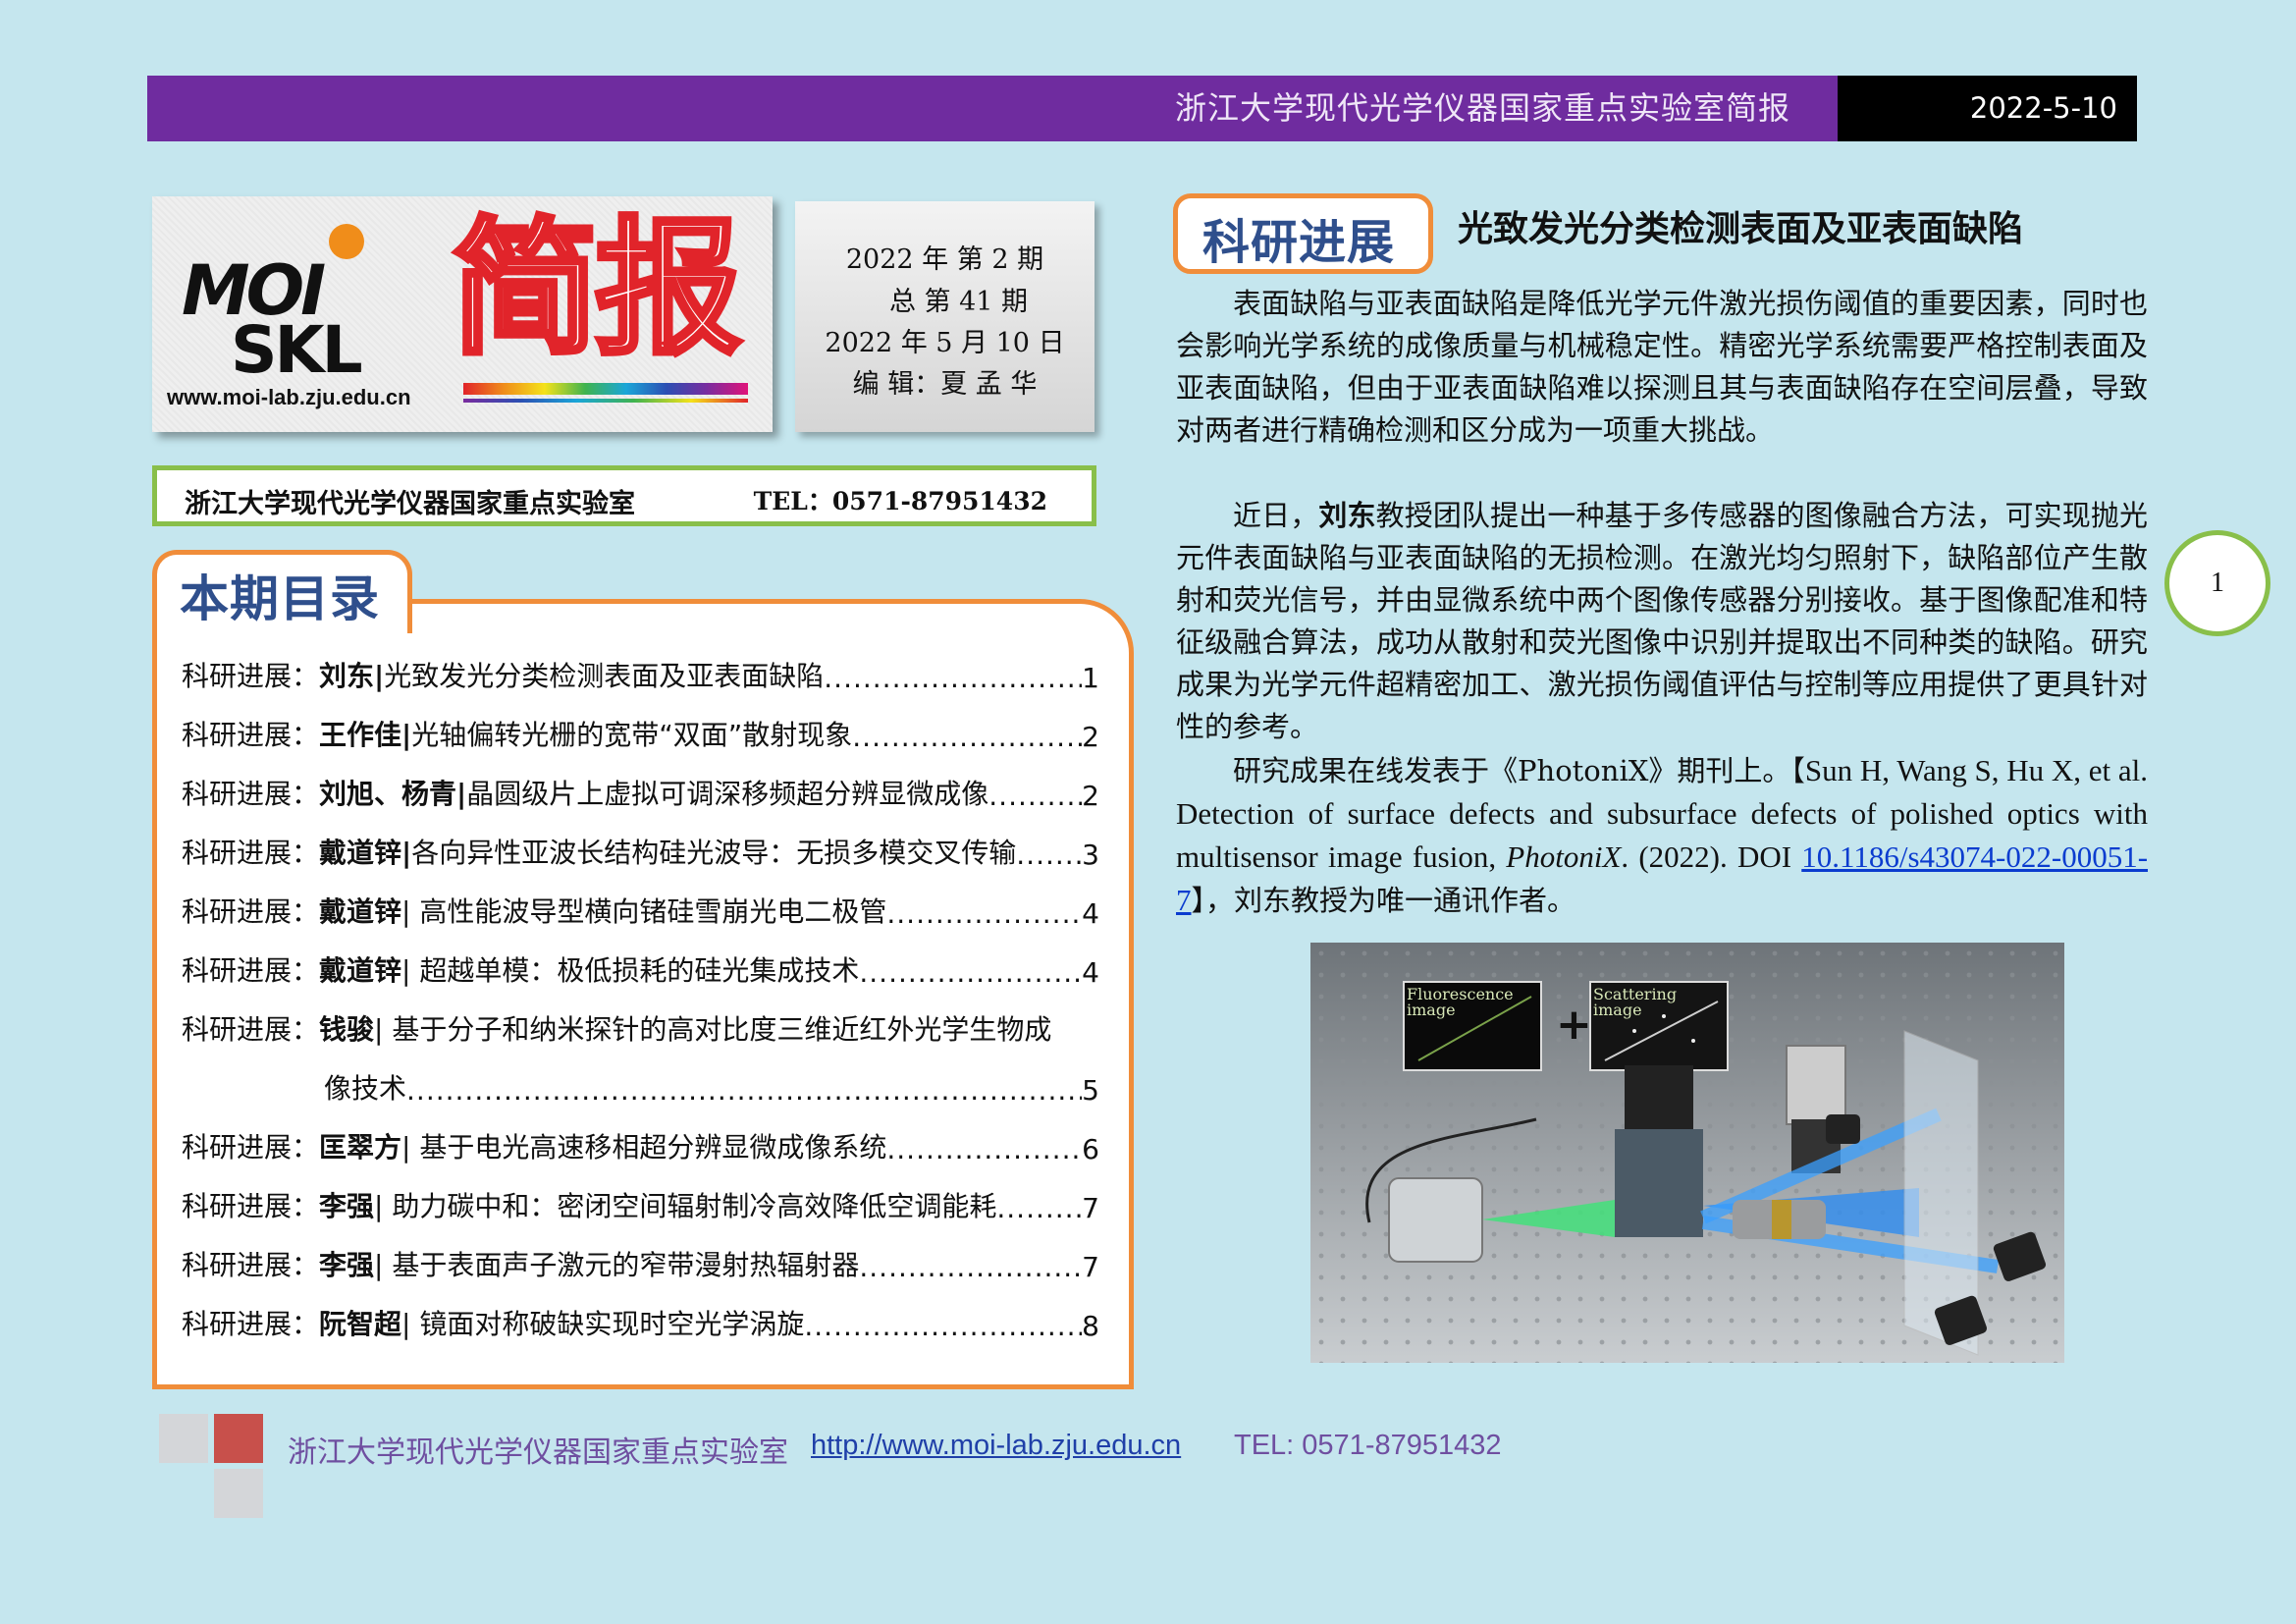  Describe the element at coordinates (644, 911) in the screenshot. I see `toc-item-title: | 高性能波导型横向锗硅雪崩光电二极管` at that location.